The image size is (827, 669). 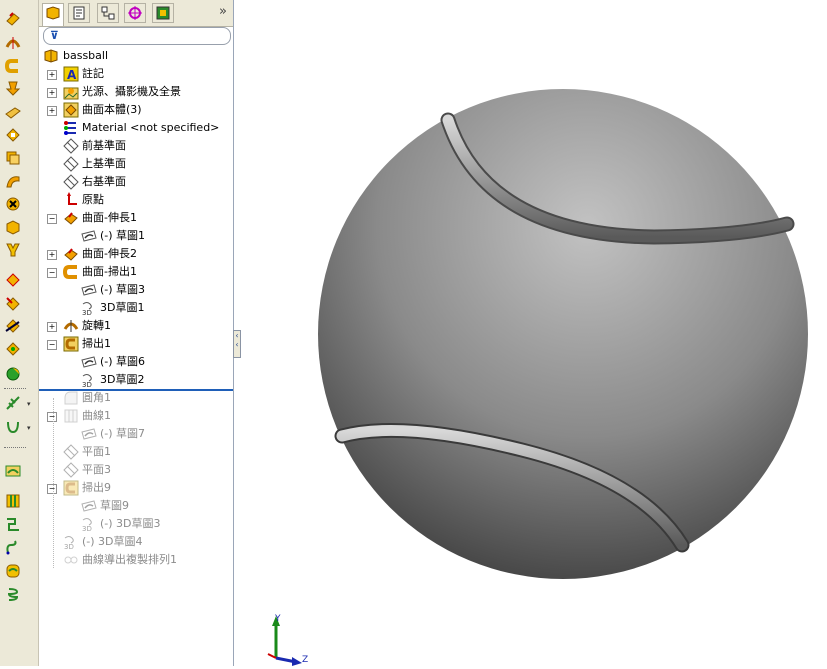 I want to click on tree-item-label: 前基準面, so click(x=104, y=145).